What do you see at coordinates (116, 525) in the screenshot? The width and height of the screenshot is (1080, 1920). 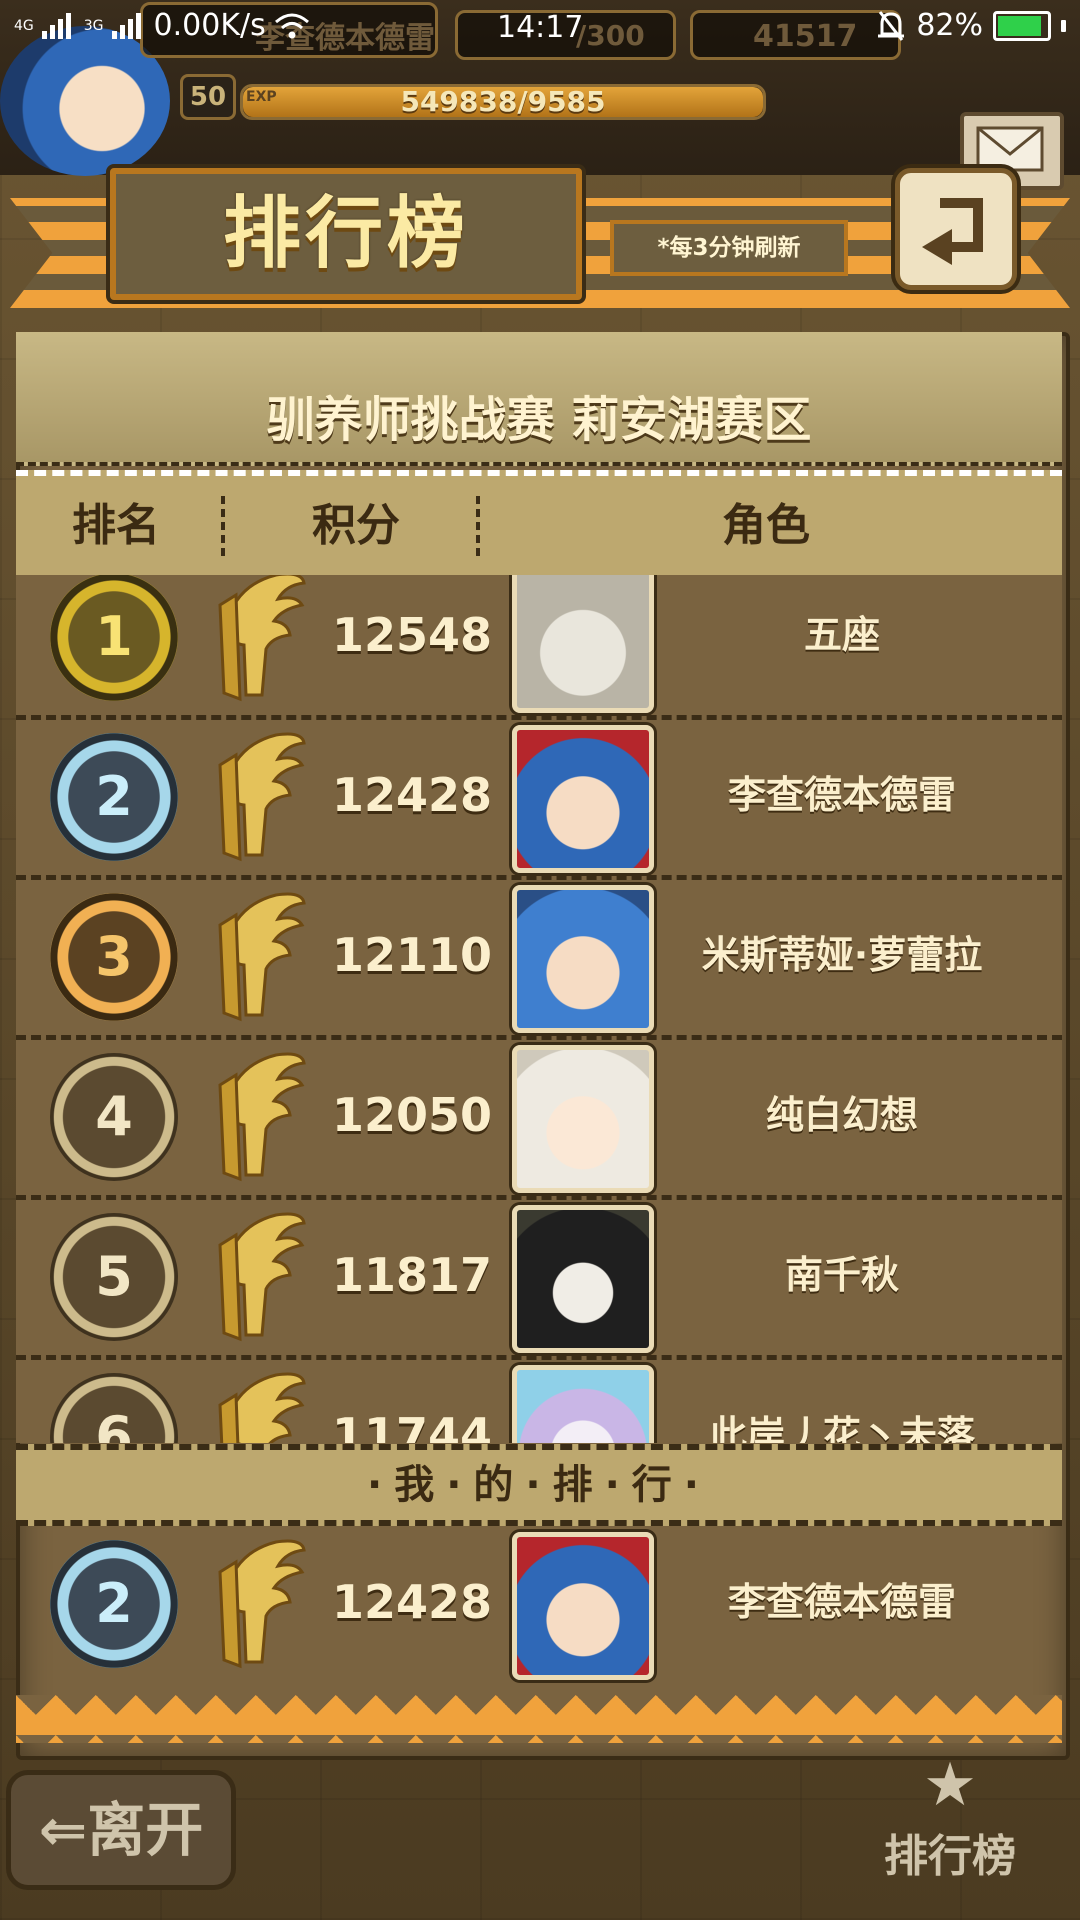 I see `column-rank: 排名` at bounding box center [116, 525].